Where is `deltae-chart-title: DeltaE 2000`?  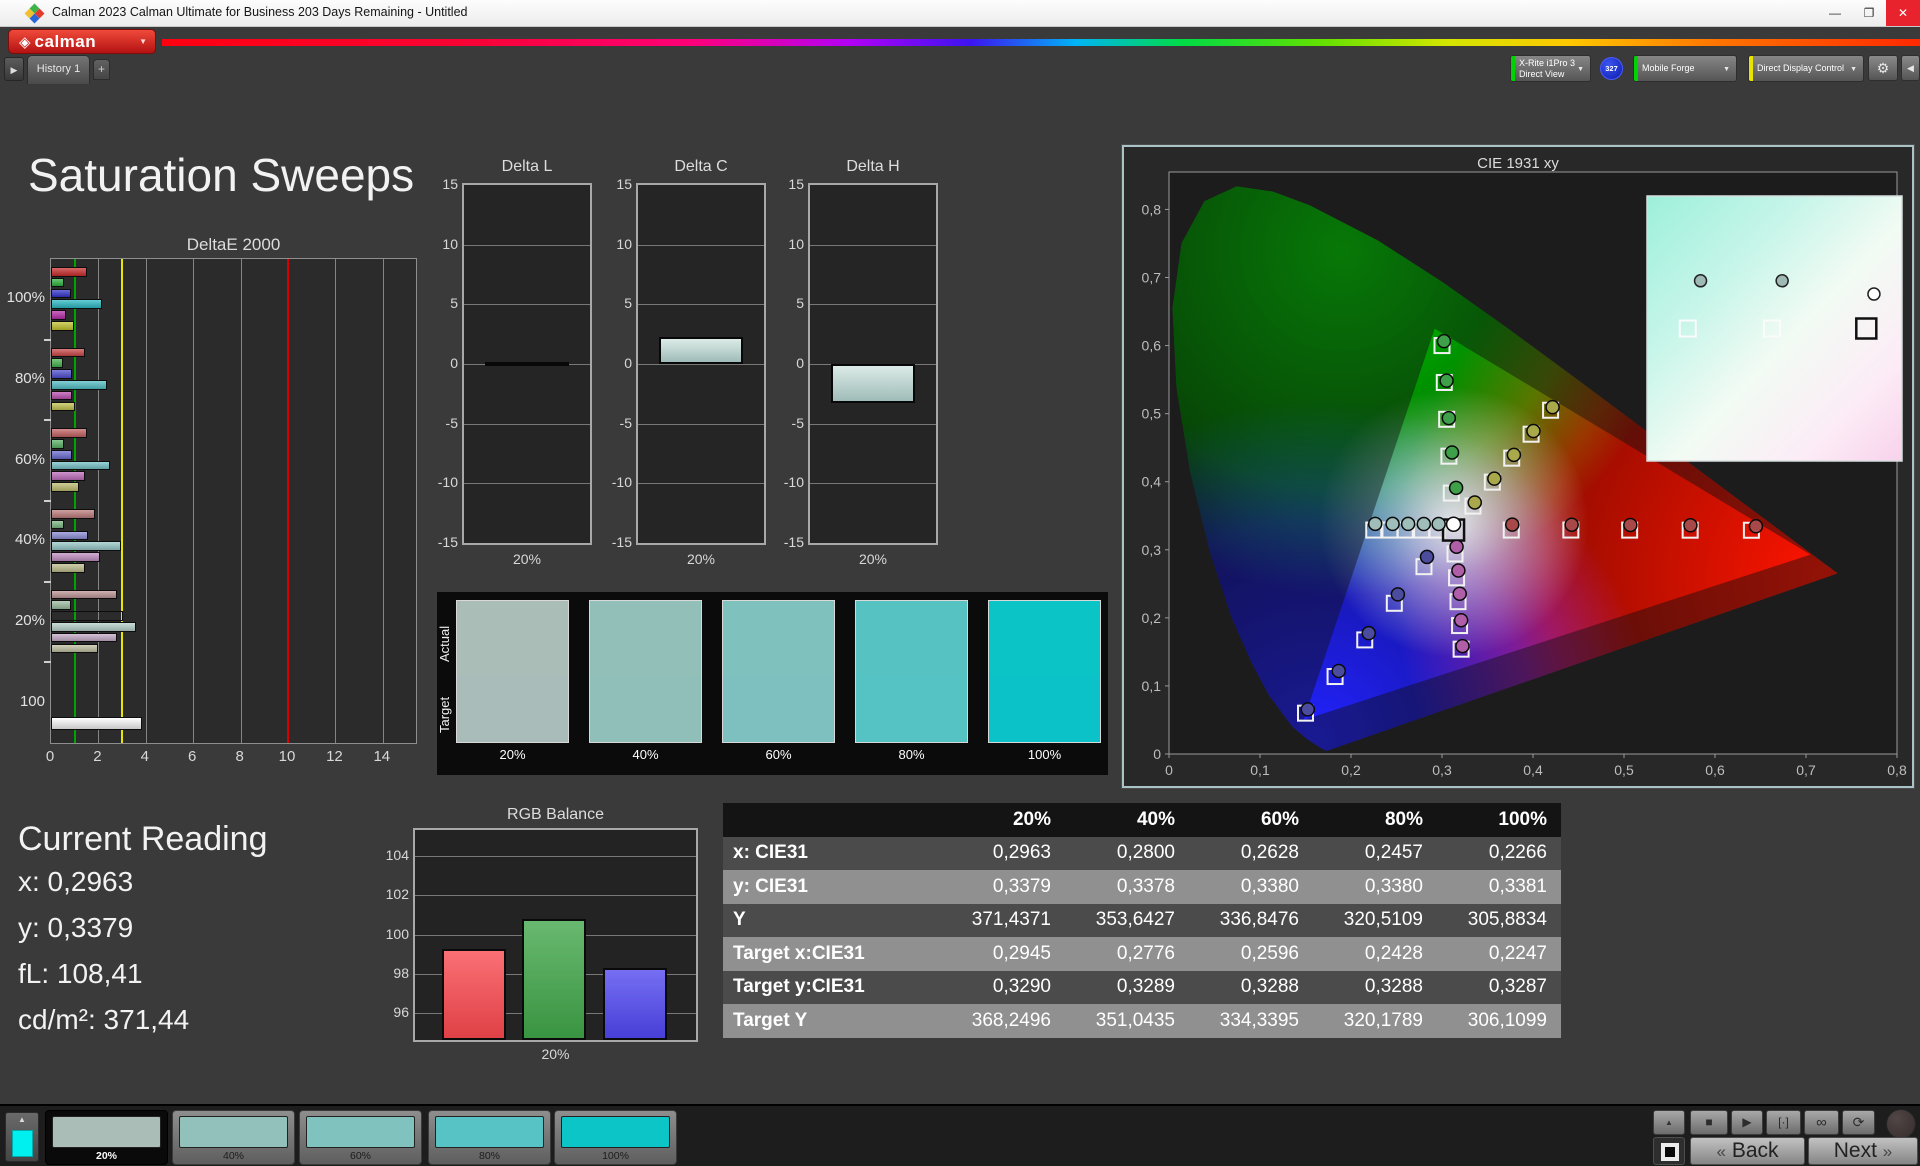
deltae-chart-title: DeltaE 2000 is located at coordinates (233, 244).